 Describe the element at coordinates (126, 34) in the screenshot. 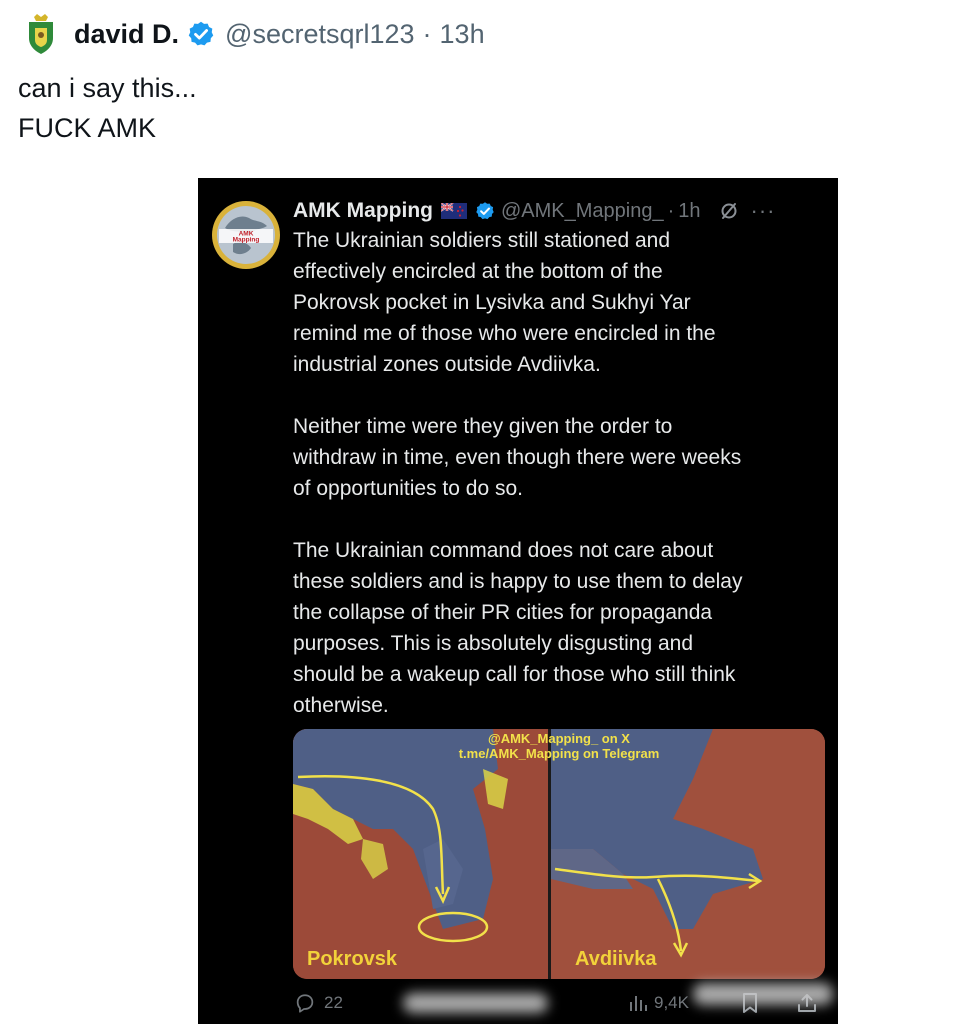

I see `author-name: david D.` at that location.